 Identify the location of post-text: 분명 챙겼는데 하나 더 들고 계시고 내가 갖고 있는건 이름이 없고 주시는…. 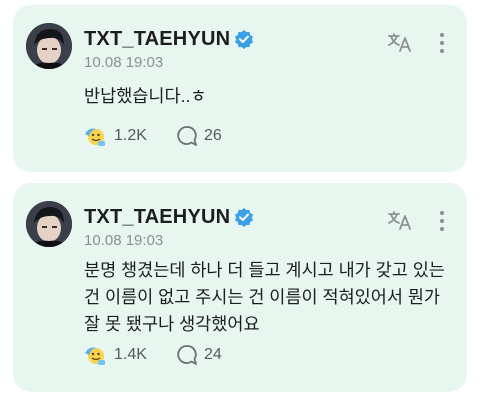
(264, 297).